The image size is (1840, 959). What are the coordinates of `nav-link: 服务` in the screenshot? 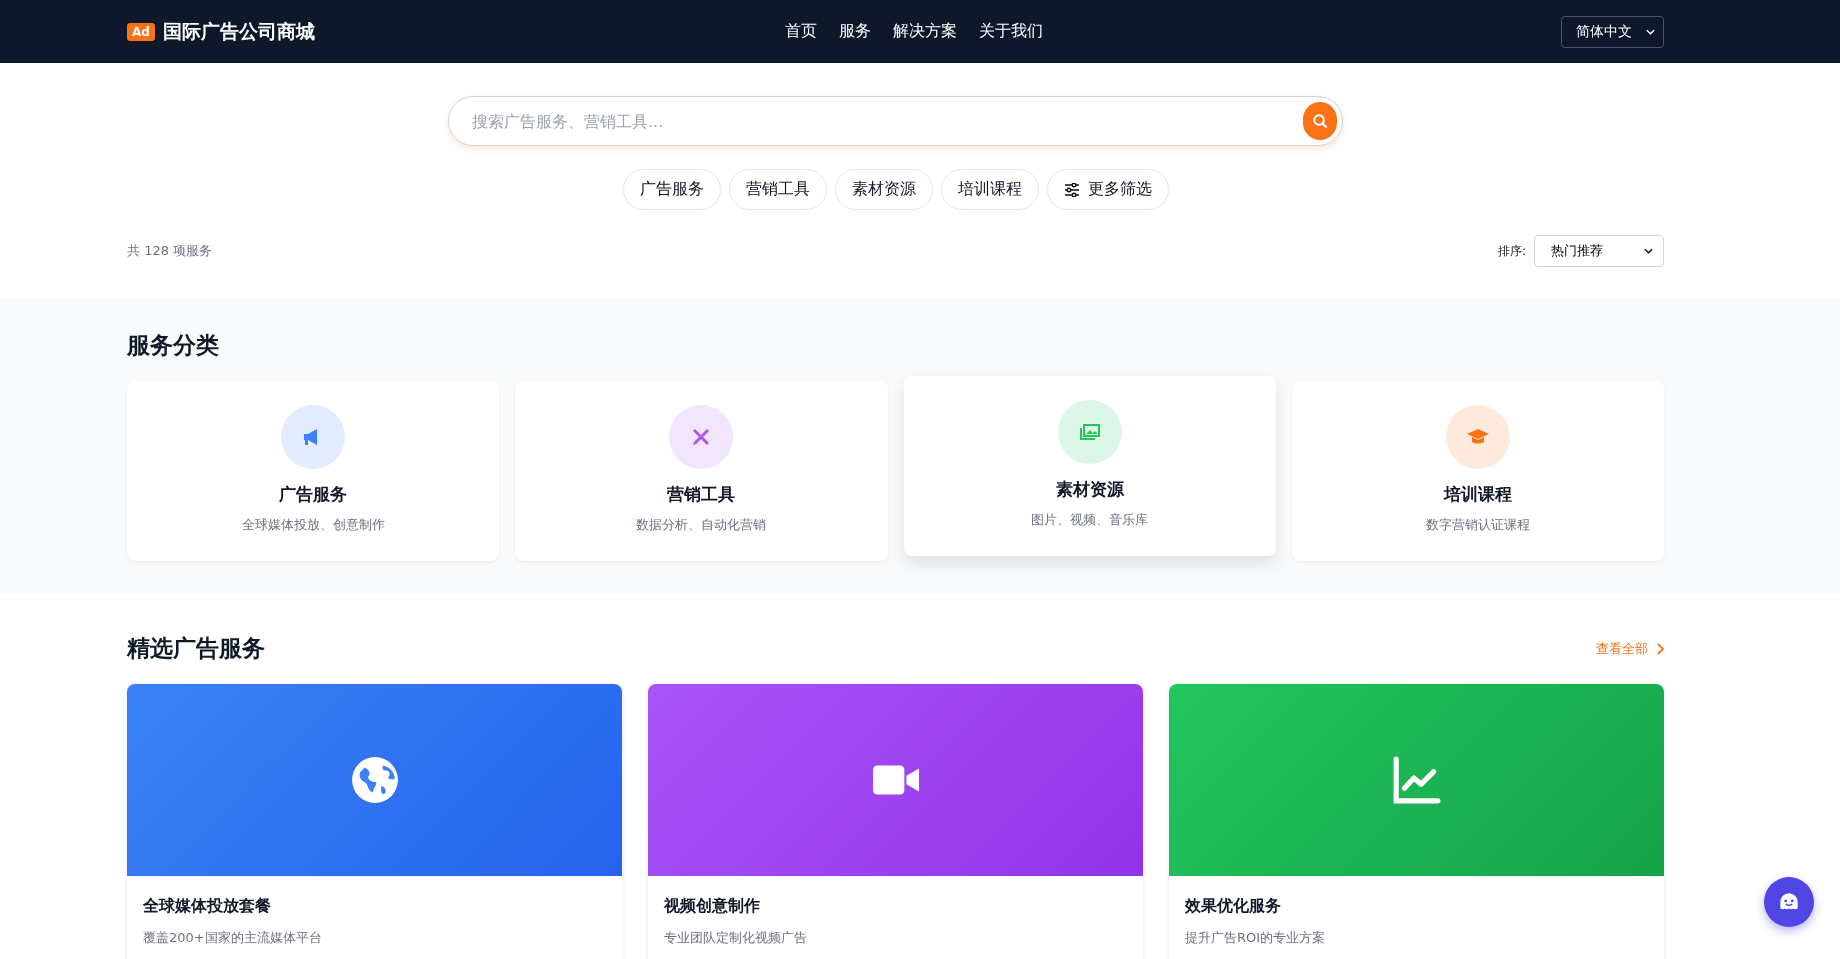 It's located at (855, 31).